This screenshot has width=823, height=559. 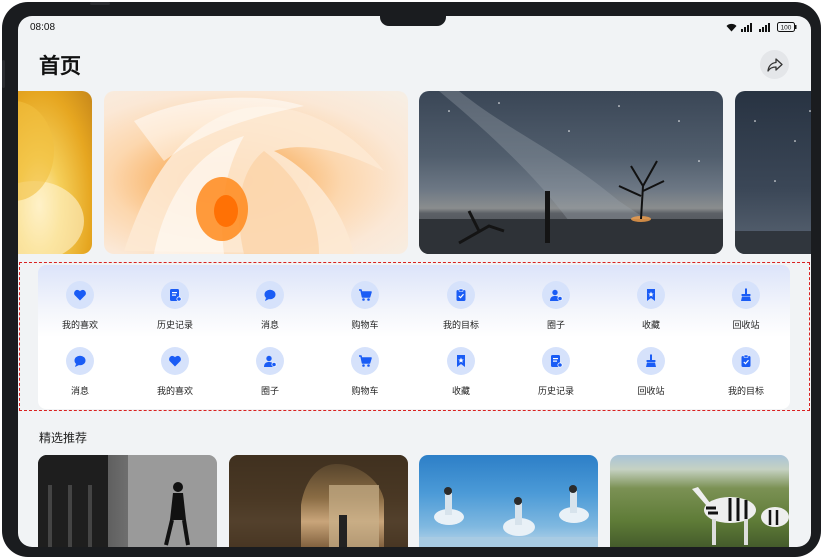 I want to click on banner-milky-way-lake, so click(x=571, y=172).